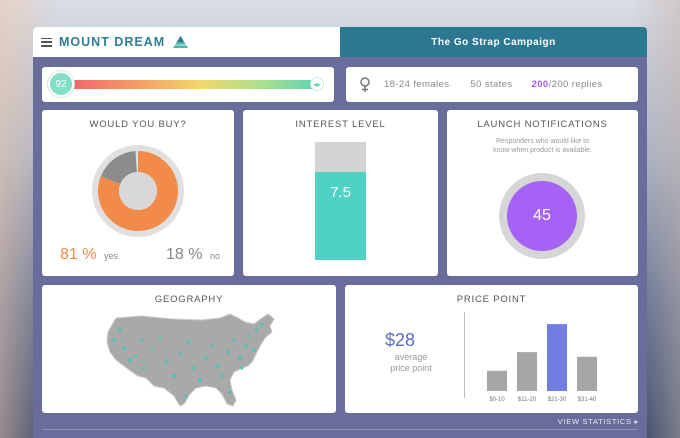 This screenshot has width=680, height=438. Describe the element at coordinates (527, 400) in the screenshot. I see `price-tick-label-1: $11-20` at that location.